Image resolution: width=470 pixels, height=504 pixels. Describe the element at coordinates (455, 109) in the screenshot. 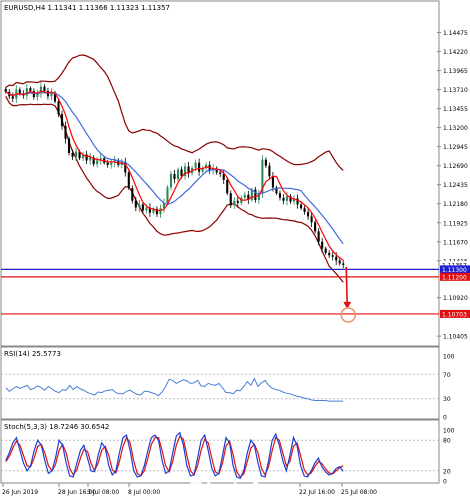

I see `y-tick-label: 1.13455` at that location.